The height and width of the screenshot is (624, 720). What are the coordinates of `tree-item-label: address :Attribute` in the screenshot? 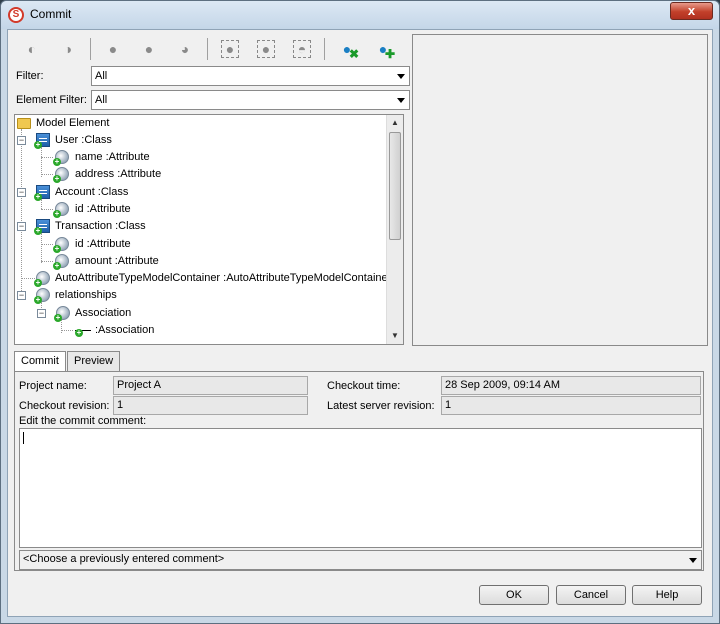 It's located at (118, 174).